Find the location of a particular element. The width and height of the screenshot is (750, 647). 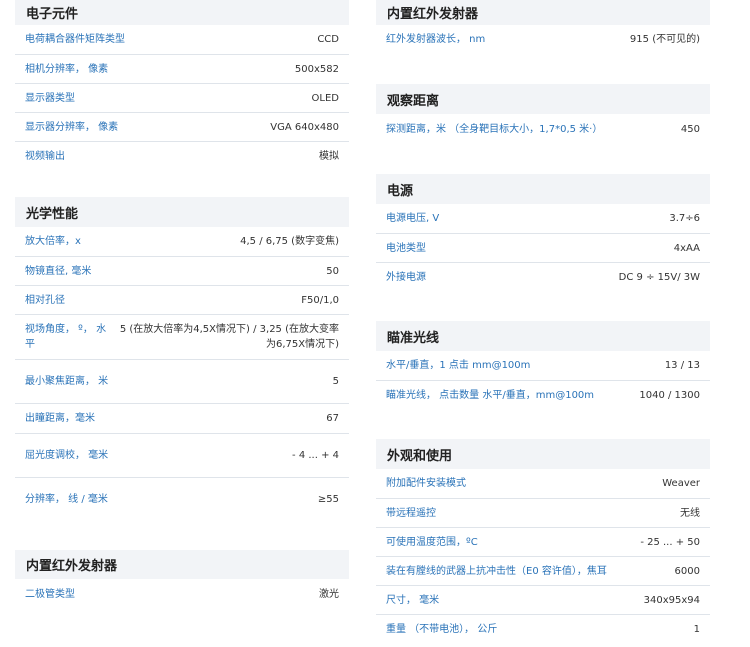

spec-label: 分辨率， 线 / 毫米 is located at coordinates (66, 499).